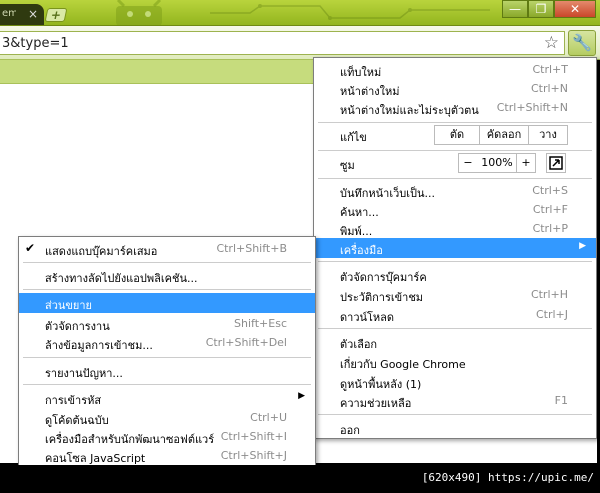 This screenshot has height=493, width=600. I want to click on window-controls: — ❐ ✕, so click(549, 9).